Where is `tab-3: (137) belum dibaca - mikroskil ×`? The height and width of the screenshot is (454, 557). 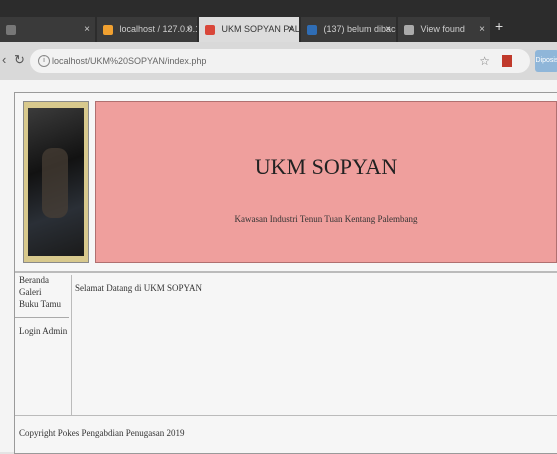 tab-3: (137) belum dibaca - mikroskil × is located at coordinates (348, 29).